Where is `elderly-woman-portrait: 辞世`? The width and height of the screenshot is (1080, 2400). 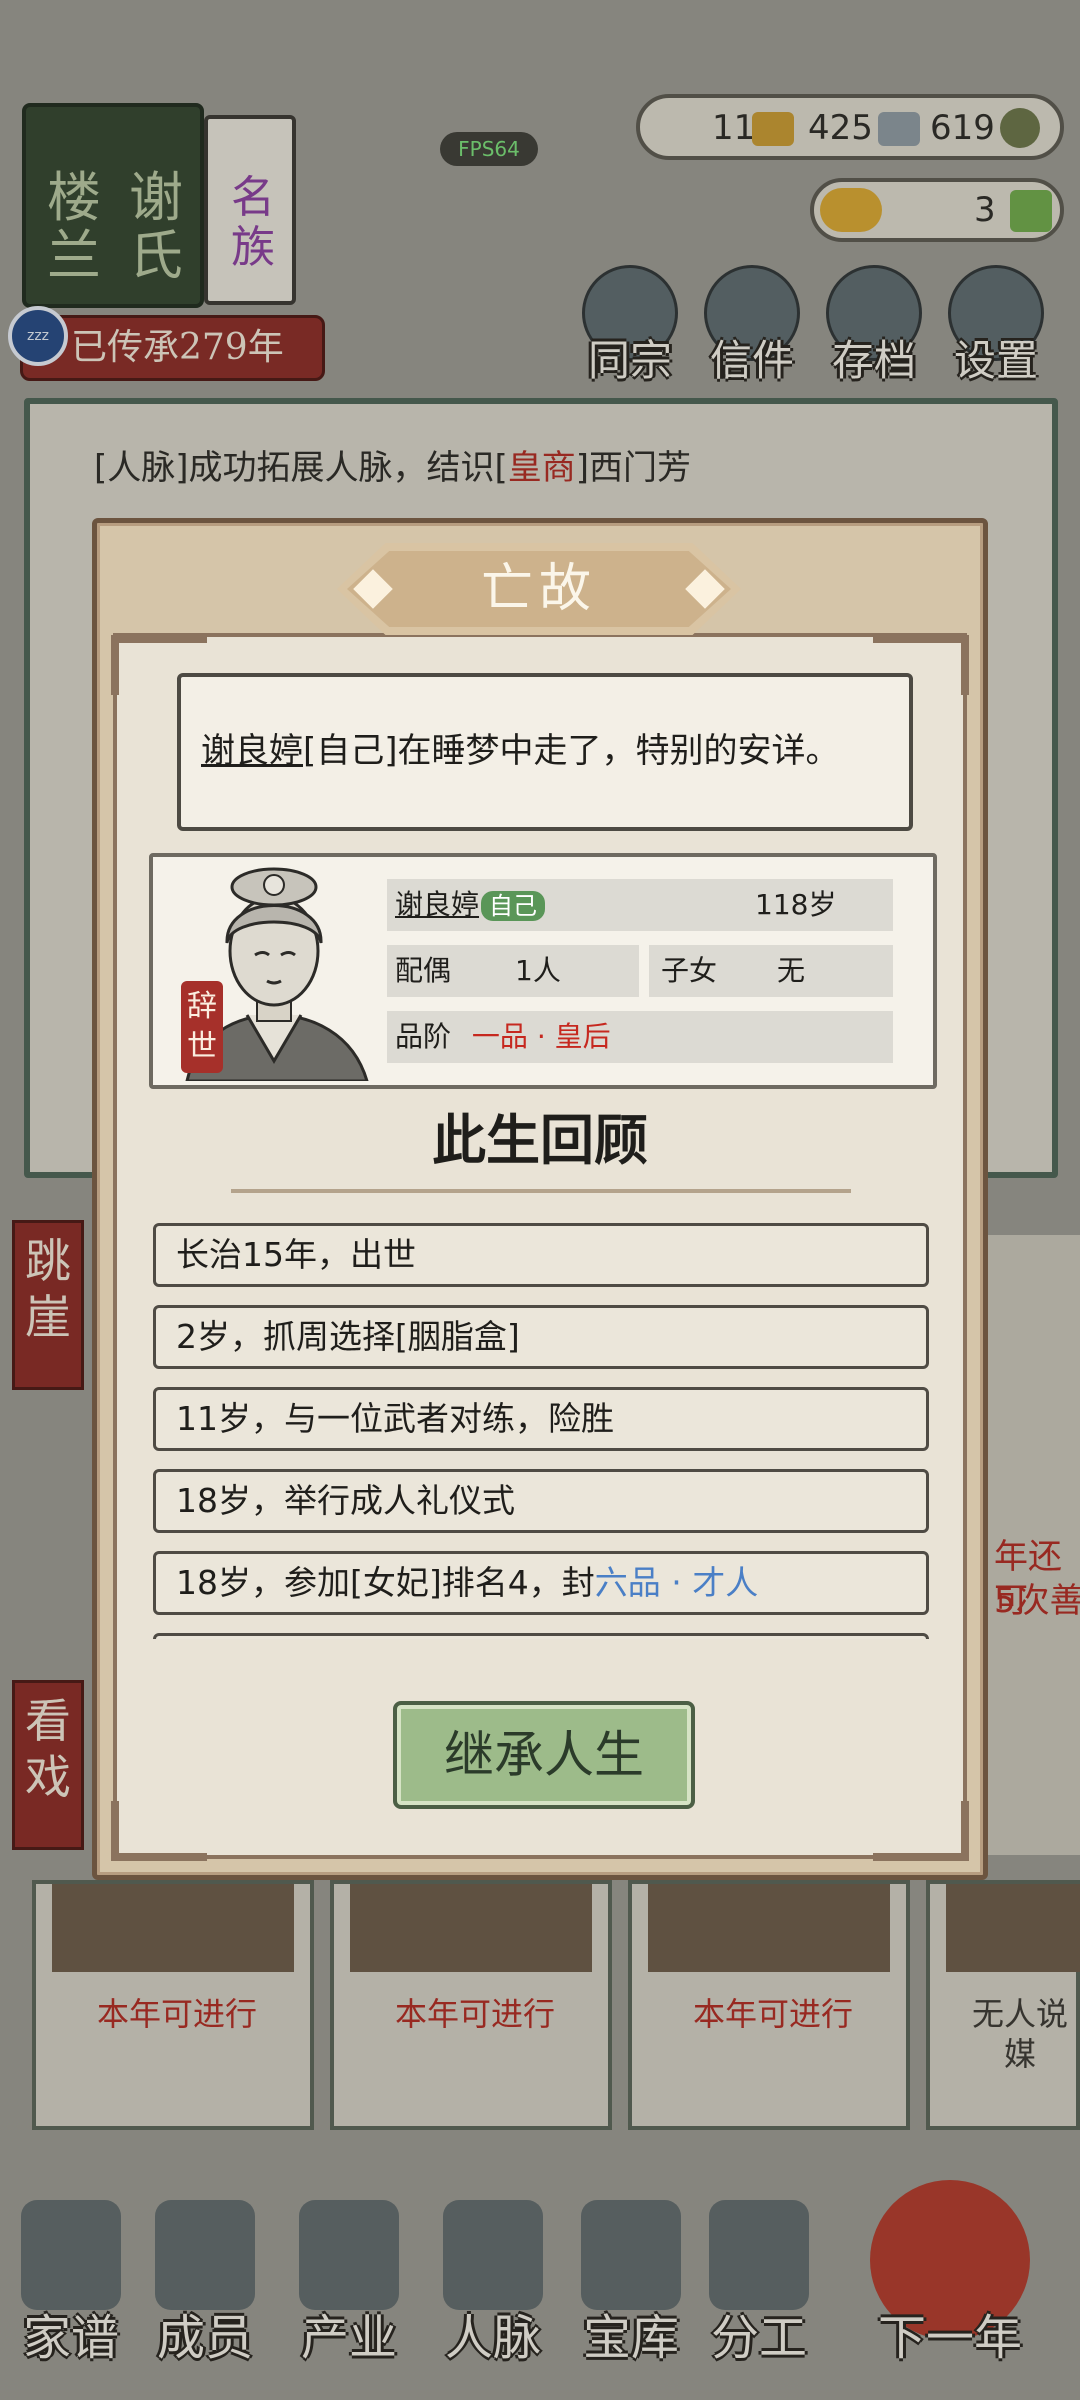 elderly-woman-portrait: 辞世 is located at coordinates (274, 973).